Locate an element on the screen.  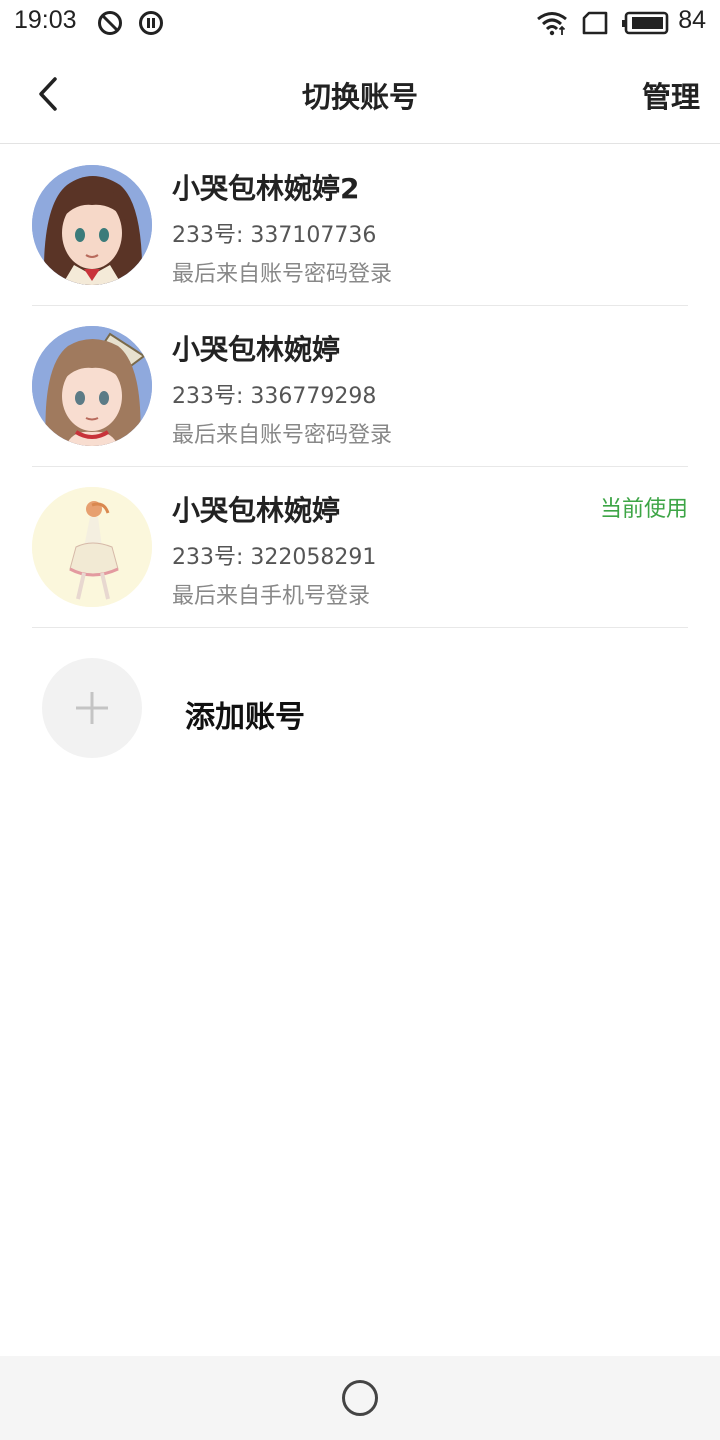
add-account-circle is located at coordinates (92, 708).